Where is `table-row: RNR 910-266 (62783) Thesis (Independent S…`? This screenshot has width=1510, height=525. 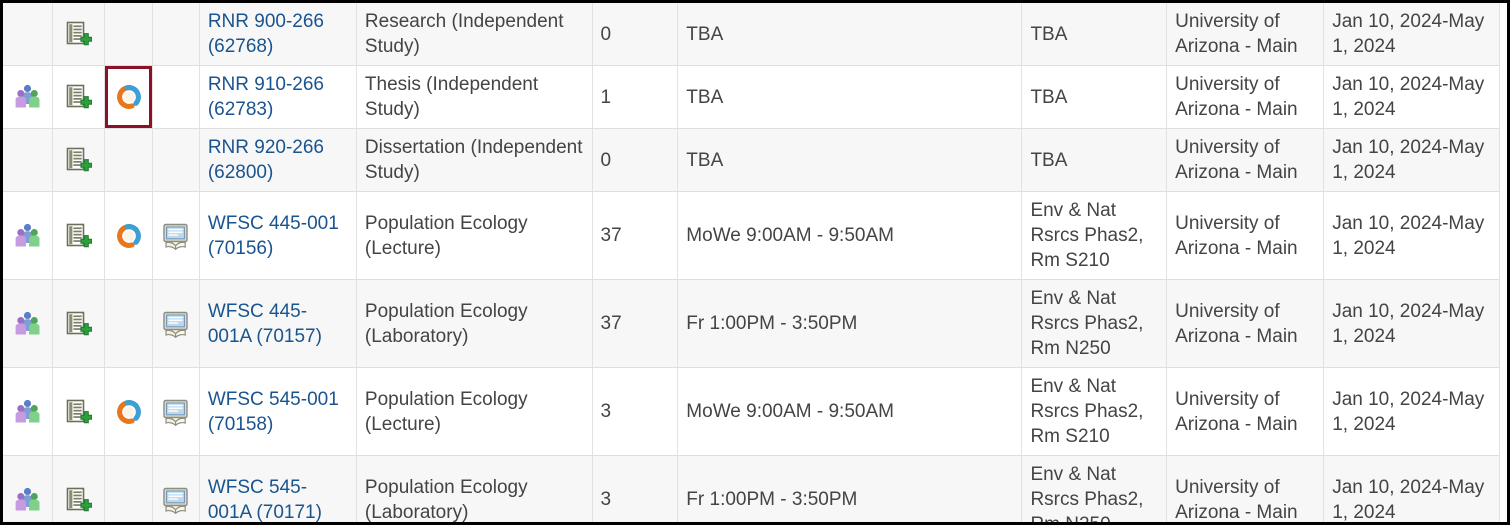 table-row: RNR 910-266 (62783) Thesis (Independent S… is located at coordinates (751, 97).